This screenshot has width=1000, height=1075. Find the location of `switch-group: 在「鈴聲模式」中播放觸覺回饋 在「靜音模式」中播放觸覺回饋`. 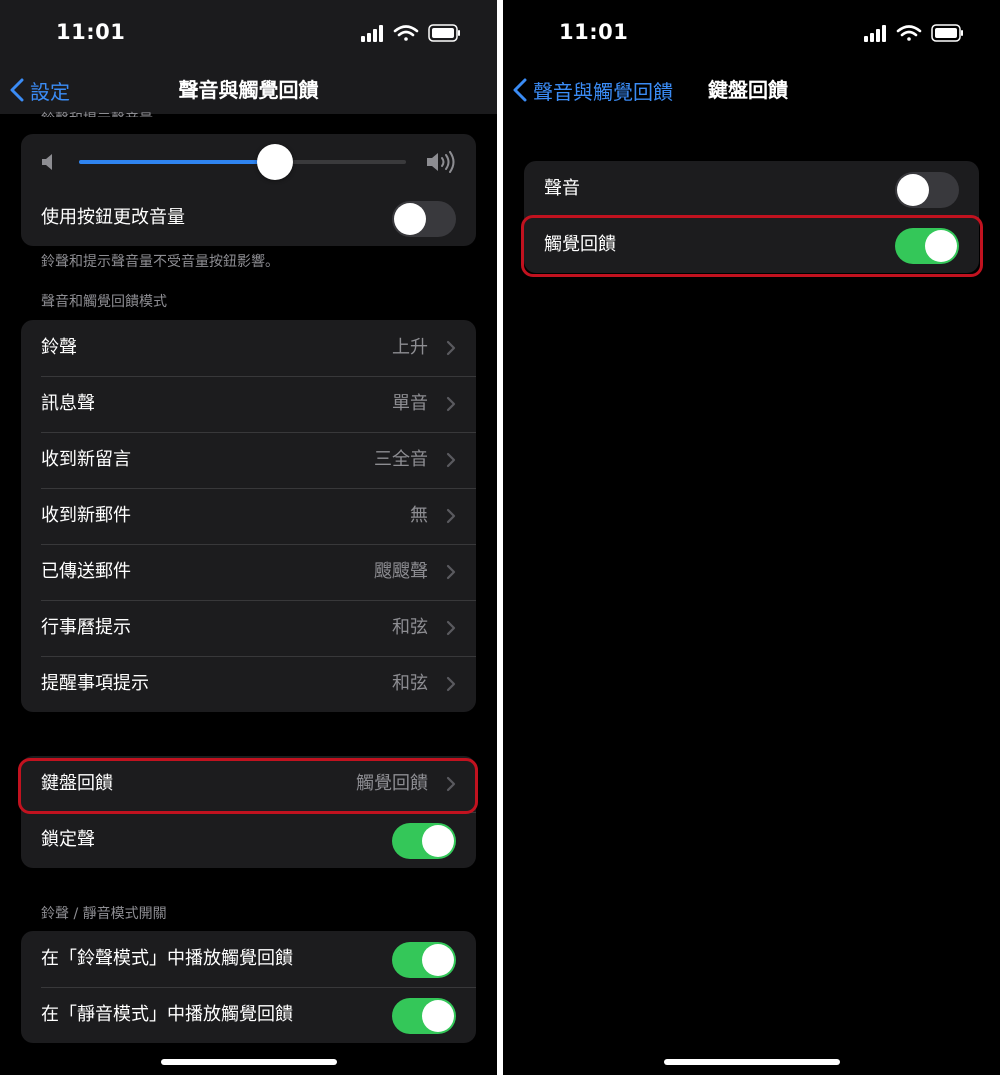

switch-group: 在「鈴聲模式」中播放觸覺回饋 在「靜音模式」中播放觸覺回饋 is located at coordinates (248, 987).